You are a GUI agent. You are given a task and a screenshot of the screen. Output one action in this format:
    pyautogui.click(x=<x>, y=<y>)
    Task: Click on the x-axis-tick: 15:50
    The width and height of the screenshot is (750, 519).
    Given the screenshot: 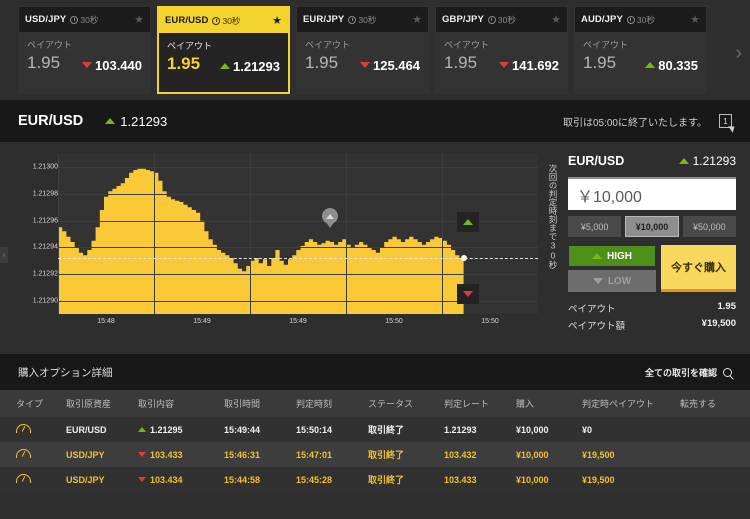 What is the action you would take?
    pyautogui.click(x=490, y=321)
    